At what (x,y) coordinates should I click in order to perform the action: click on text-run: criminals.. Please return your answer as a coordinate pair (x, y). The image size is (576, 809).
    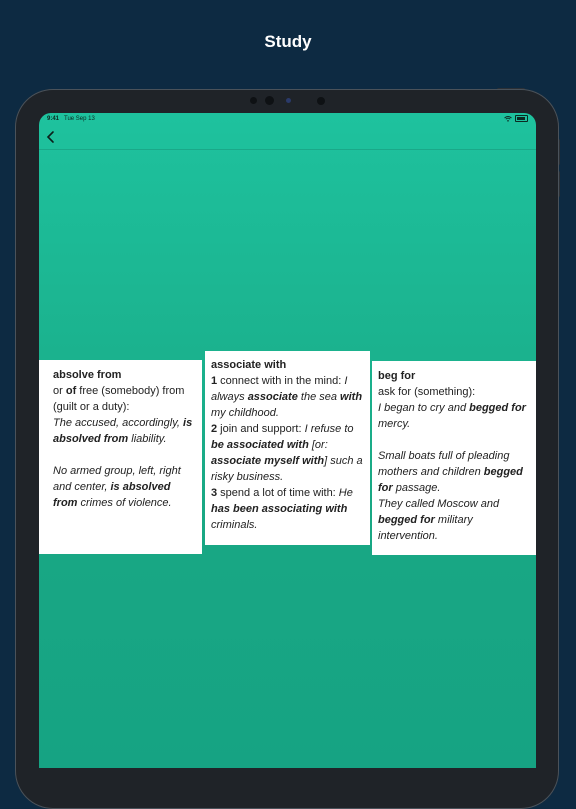
    Looking at the image, I should click on (234, 525).